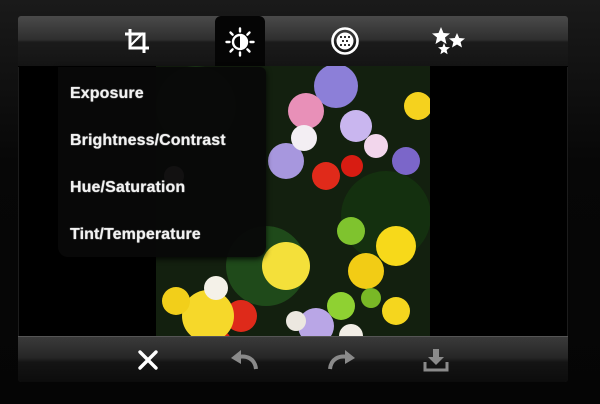 Image resolution: width=600 pixels, height=404 pixels. I want to click on close-icon, so click(148, 360).